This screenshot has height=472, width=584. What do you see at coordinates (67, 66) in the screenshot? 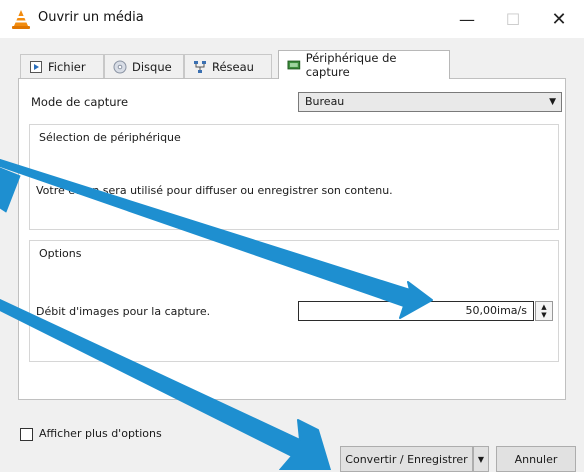
I see `tab-label: Fichier` at bounding box center [67, 66].